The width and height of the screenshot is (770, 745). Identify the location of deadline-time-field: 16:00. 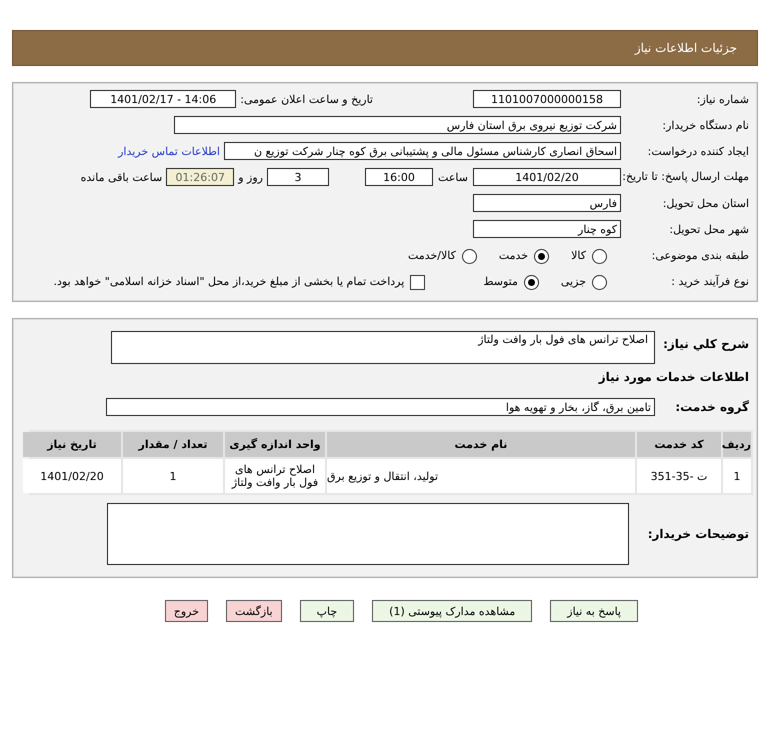
(399, 177).